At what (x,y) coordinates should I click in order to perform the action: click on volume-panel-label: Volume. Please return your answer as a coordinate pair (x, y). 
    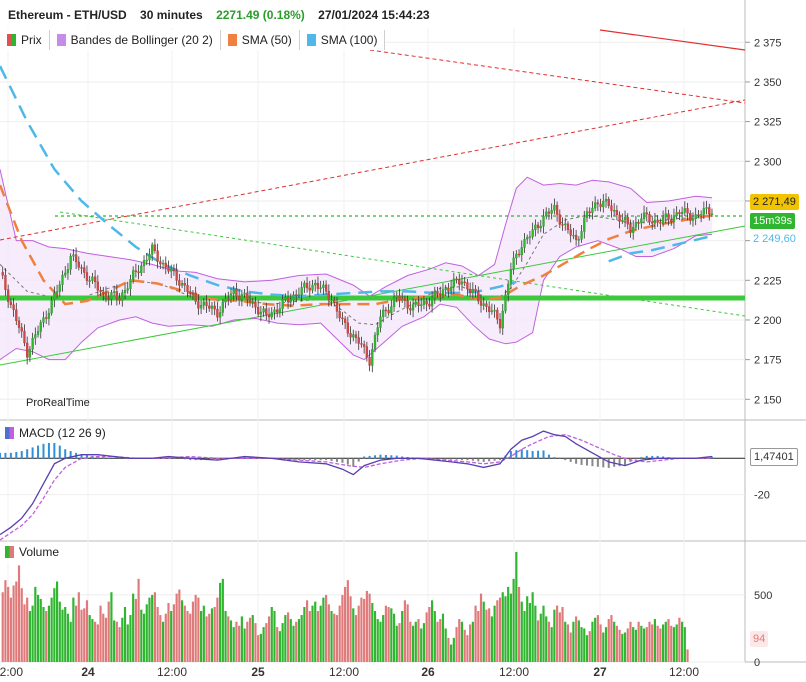
    Looking at the image, I should click on (32, 552).